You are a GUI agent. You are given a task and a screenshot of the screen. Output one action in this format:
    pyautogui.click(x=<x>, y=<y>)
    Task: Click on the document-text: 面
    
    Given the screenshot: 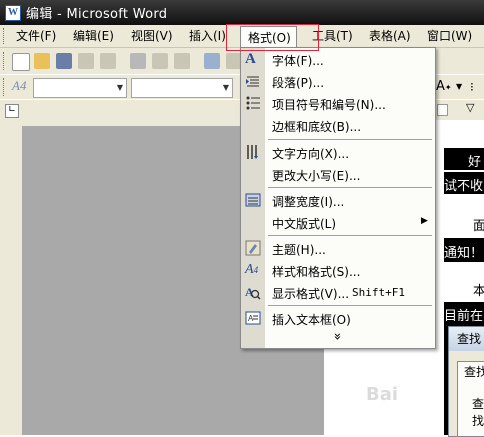 What is the action you would take?
    pyautogui.click(x=478, y=226)
    